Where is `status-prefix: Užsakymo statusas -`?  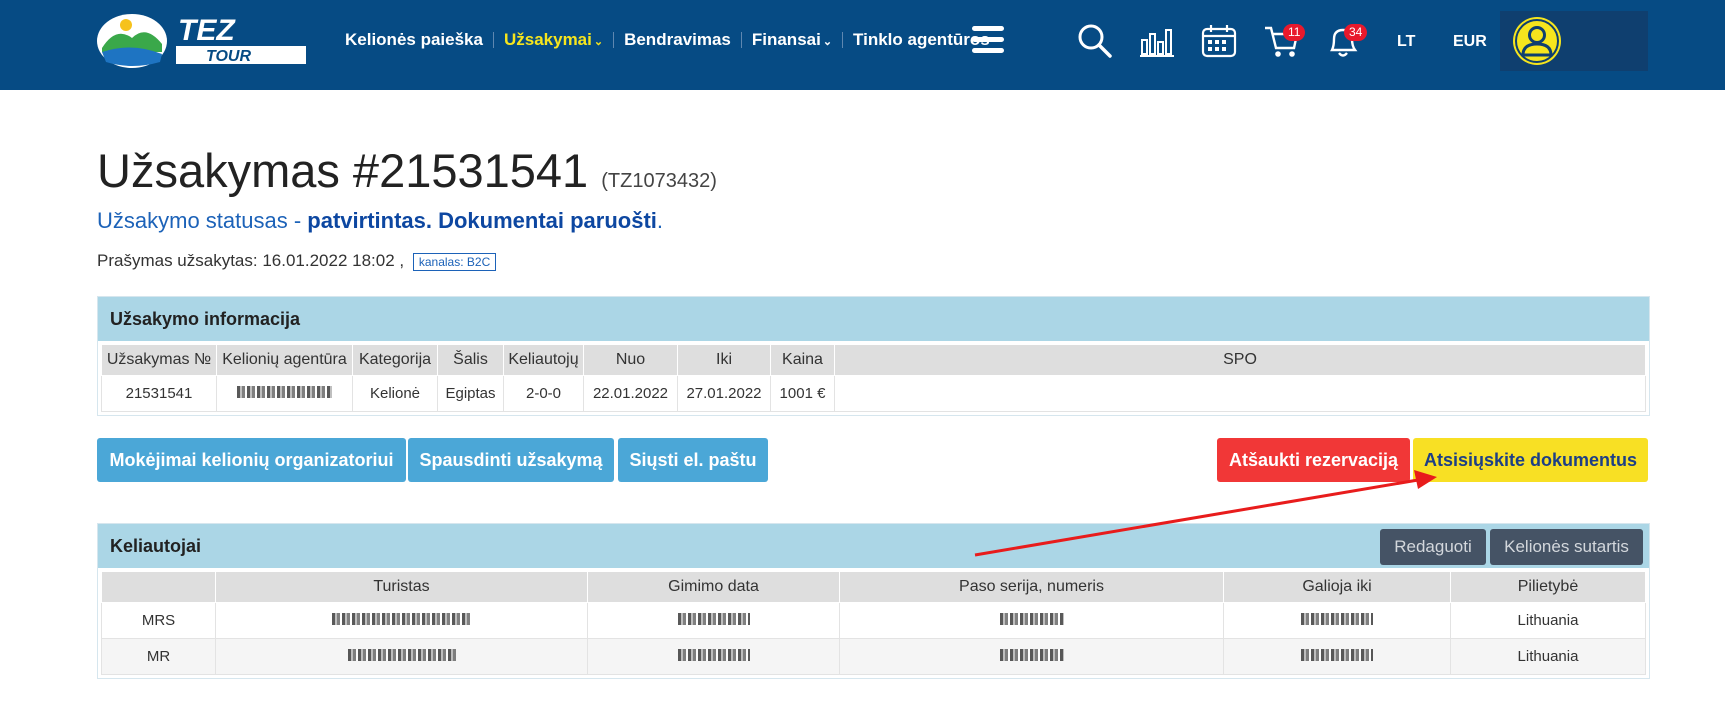
status-prefix: Užsakymo statusas - is located at coordinates (202, 220).